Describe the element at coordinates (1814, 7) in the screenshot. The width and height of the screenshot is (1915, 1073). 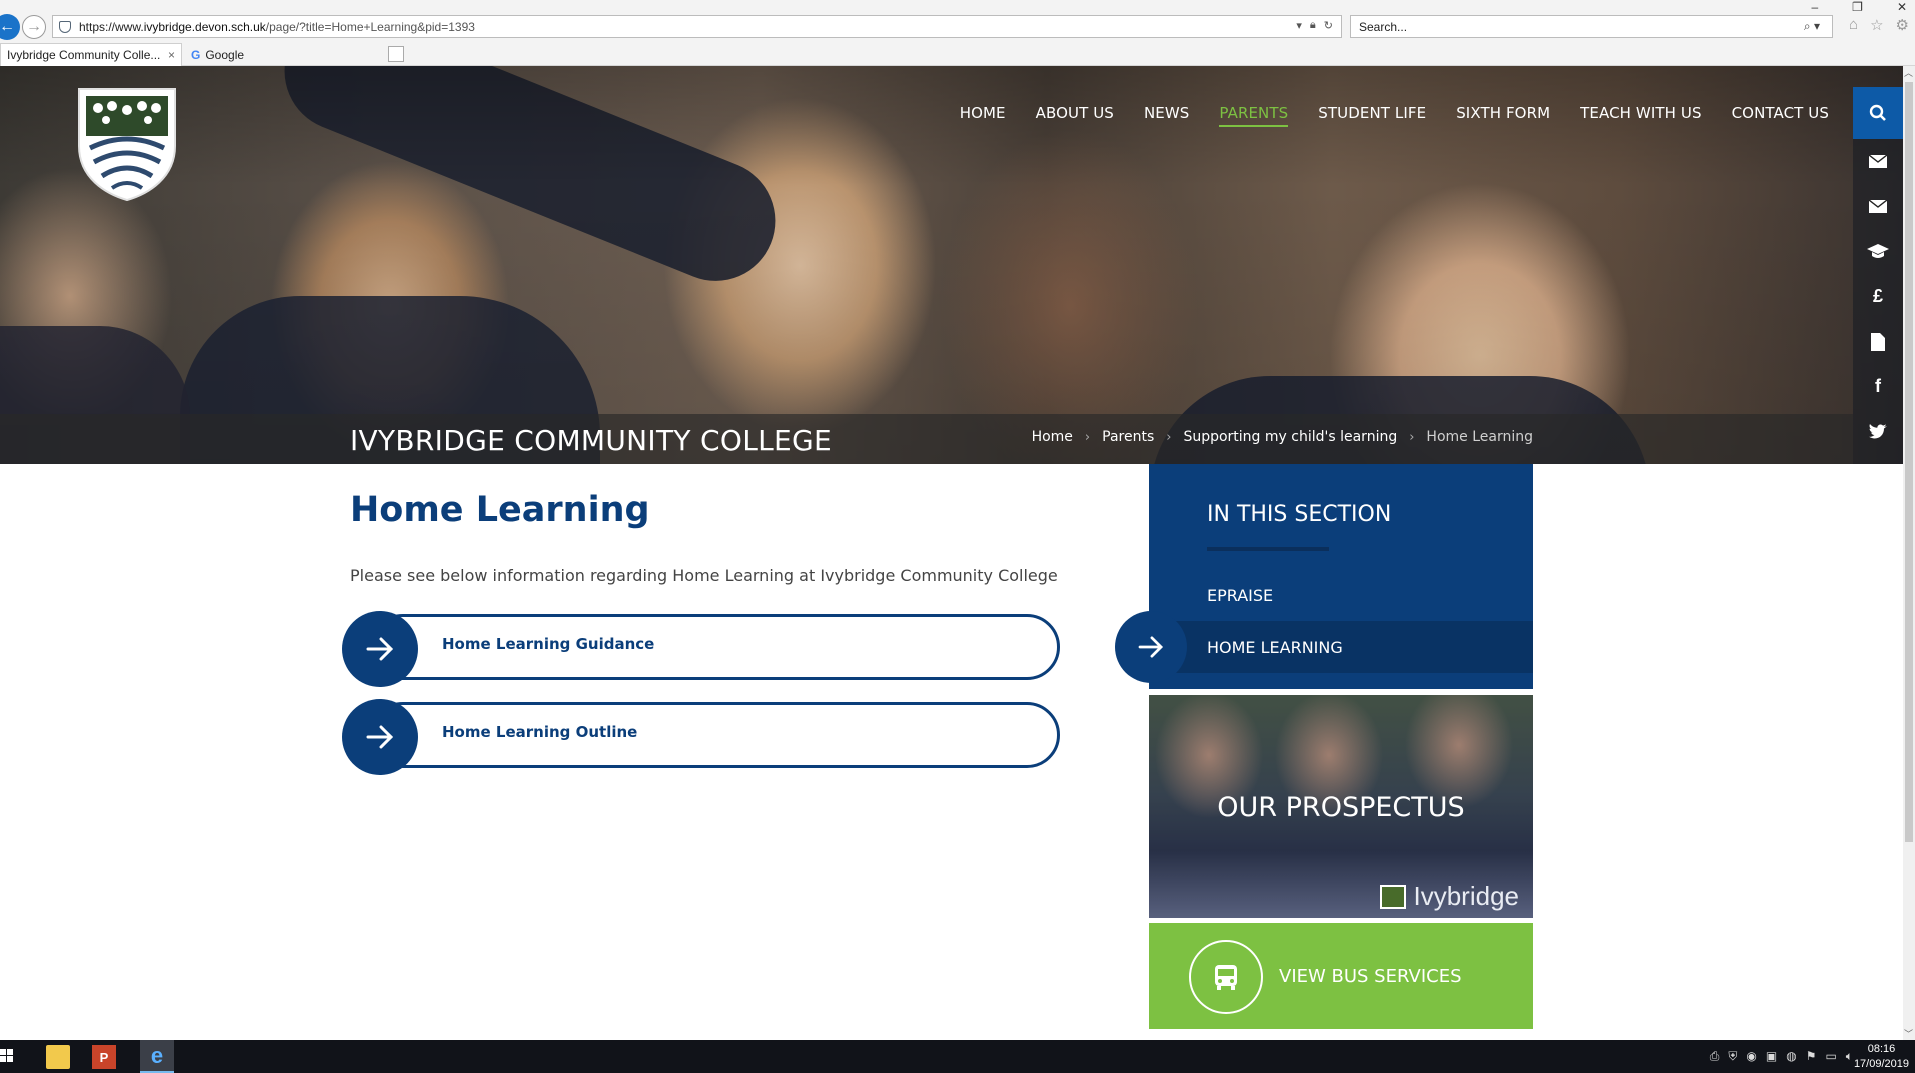
I see `minimize-icon: –` at that location.